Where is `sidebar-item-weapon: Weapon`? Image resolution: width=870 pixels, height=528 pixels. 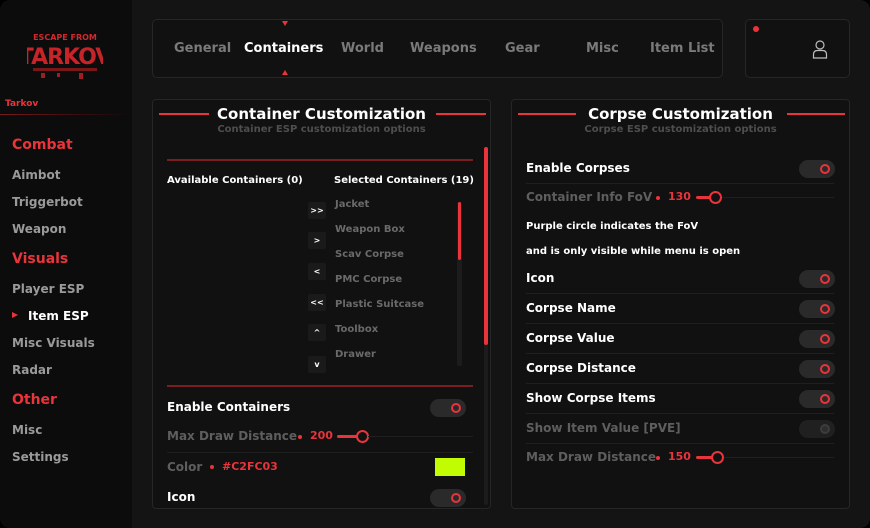 sidebar-item-weapon: Weapon is located at coordinates (39, 229).